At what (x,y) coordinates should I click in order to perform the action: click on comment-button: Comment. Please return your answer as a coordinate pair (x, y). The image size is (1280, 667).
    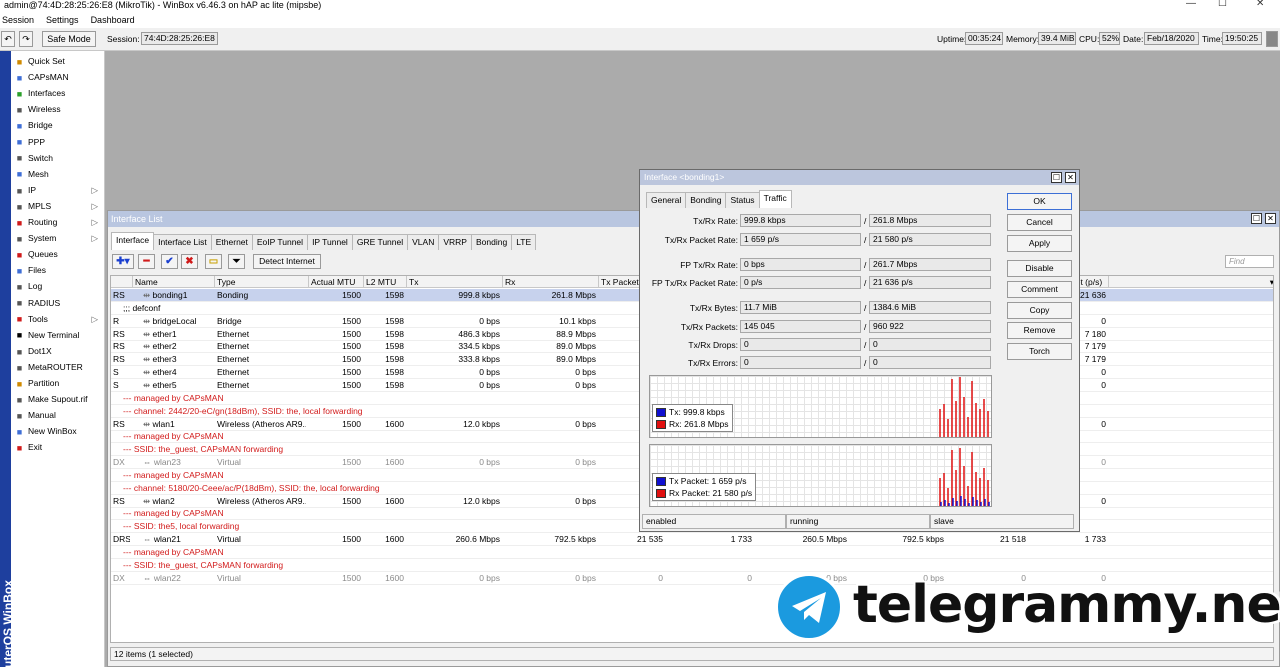
    Looking at the image, I should click on (1039, 289).